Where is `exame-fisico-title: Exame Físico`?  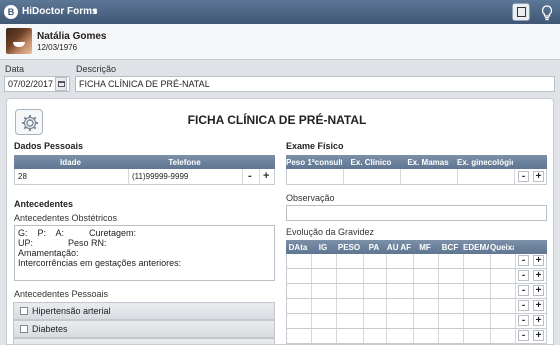
exame-fisico-title: Exame Físico is located at coordinates (315, 146).